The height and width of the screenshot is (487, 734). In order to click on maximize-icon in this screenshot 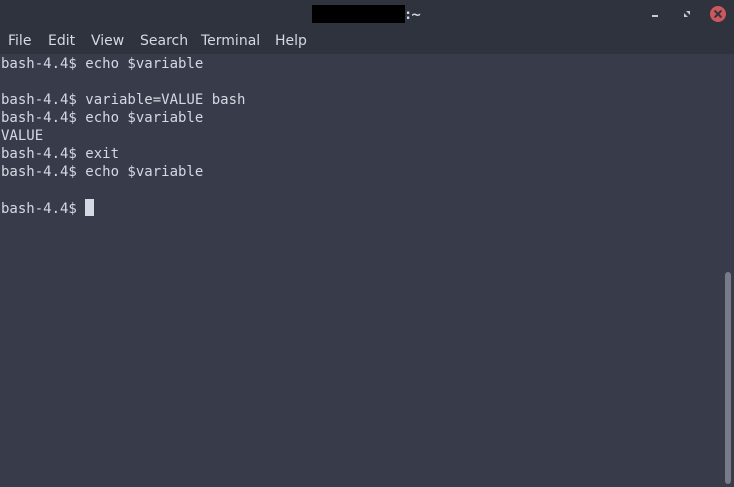, I will do `click(687, 14)`.